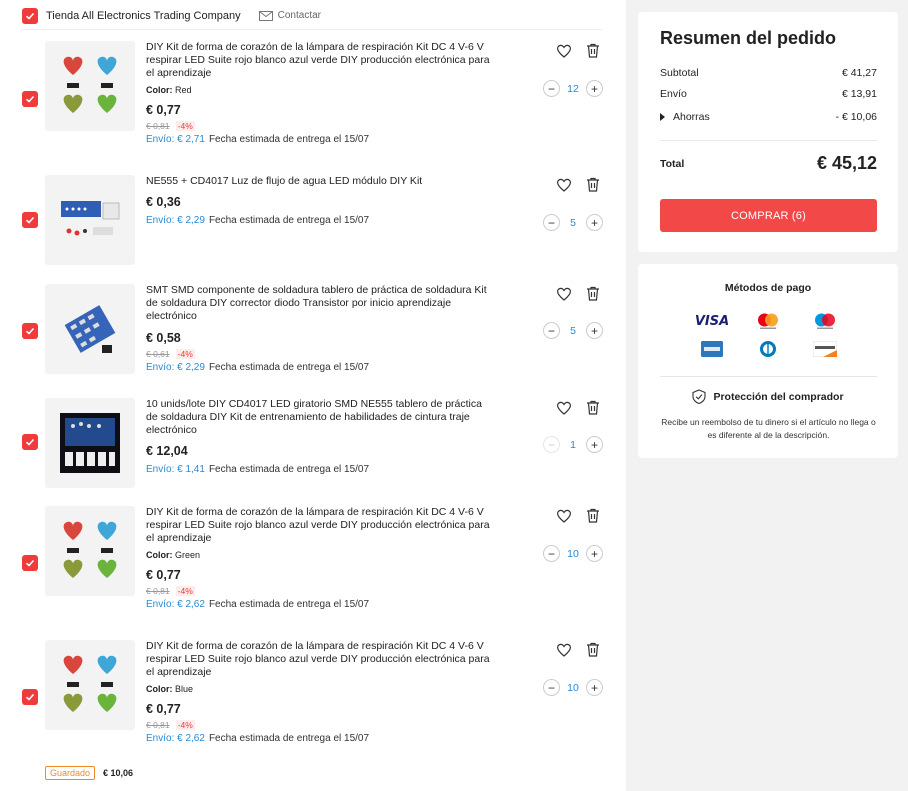 The image size is (908, 791). I want to click on original-price-row: € 0,81 -4%, so click(318, 591).